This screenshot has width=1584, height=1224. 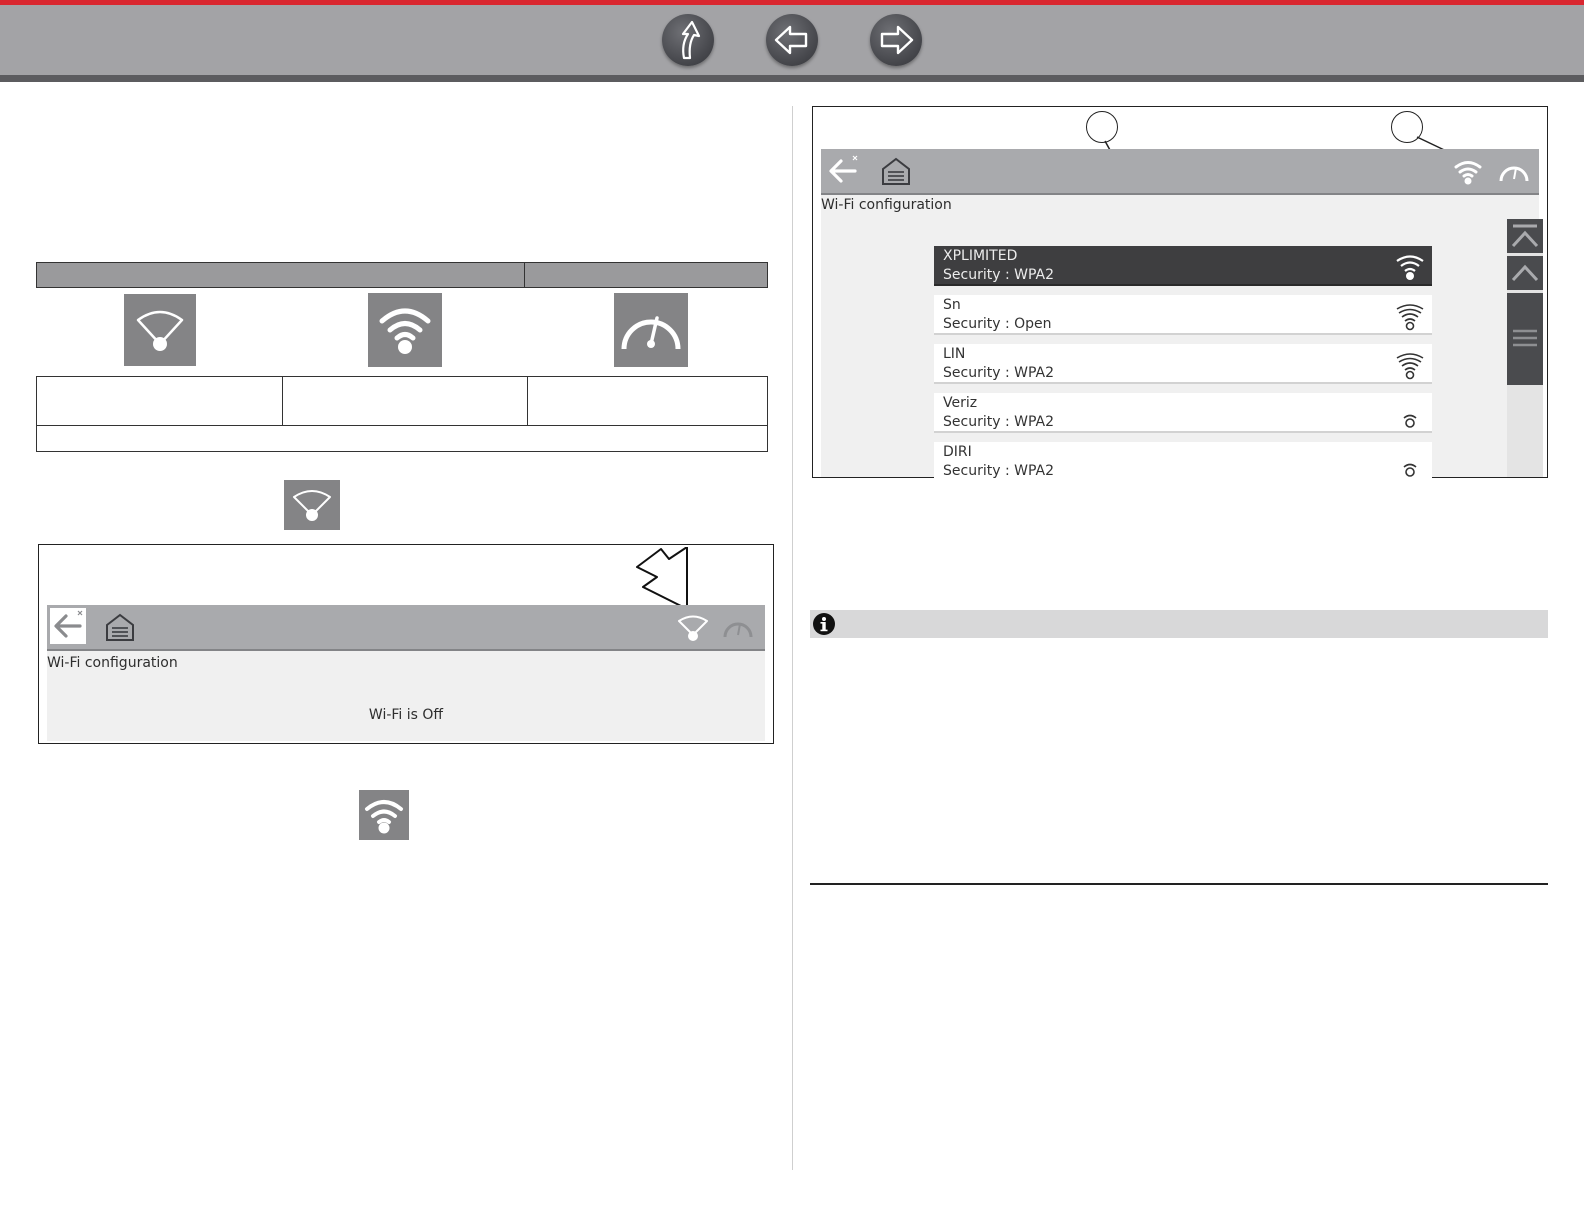 I want to click on network-row-xplimited: XPLIMITED Security : WPA2, so click(x=1183, y=266).